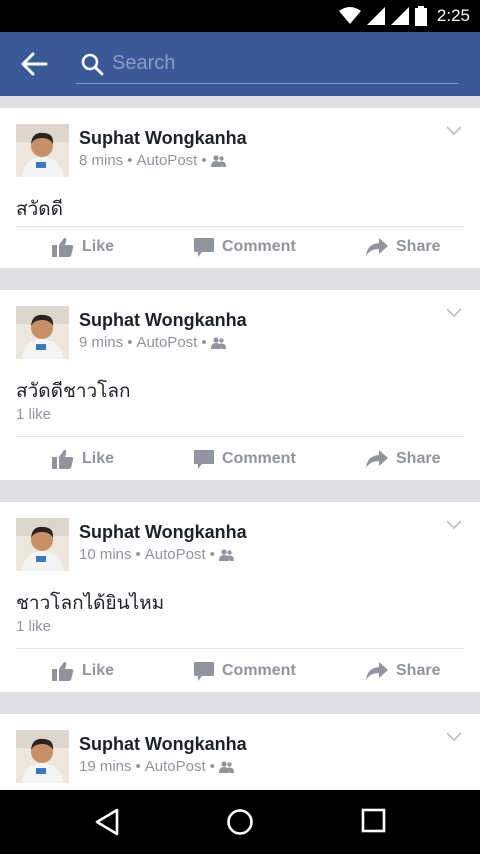 Image resolution: width=480 pixels, height=854 pixels. Describe the element at coordinates (105, 766) in the screenshot. I see `post-time: 19 mins` at that location.